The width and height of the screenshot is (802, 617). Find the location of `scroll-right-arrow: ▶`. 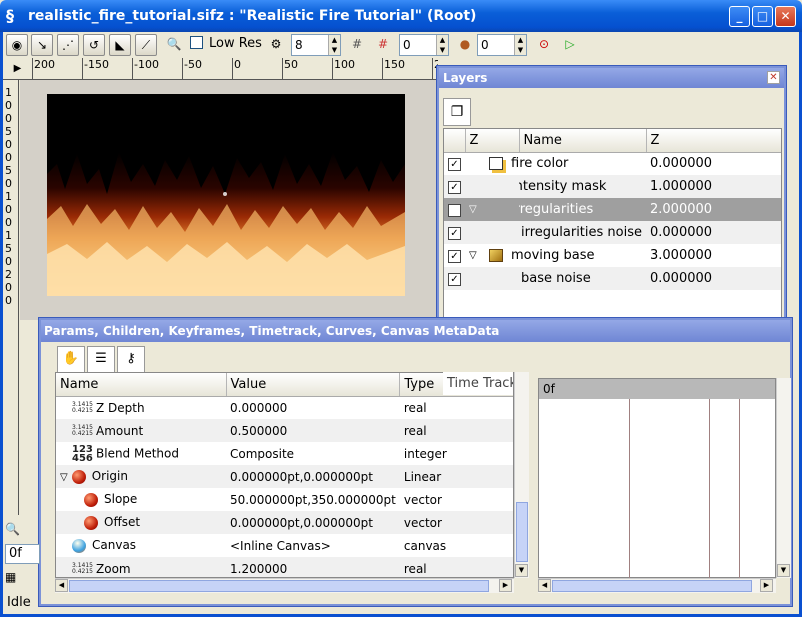

scroll-right-arrow: ▶ is located at coordinates (505, 585).